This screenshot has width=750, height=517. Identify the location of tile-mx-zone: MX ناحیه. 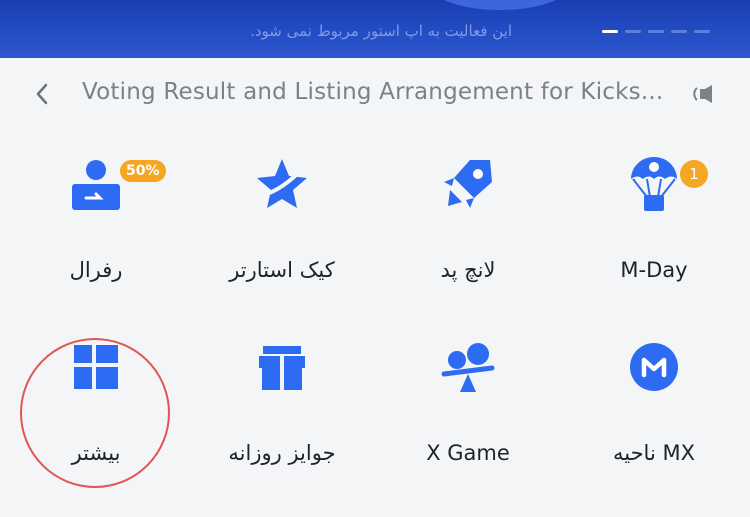
(654, 390).